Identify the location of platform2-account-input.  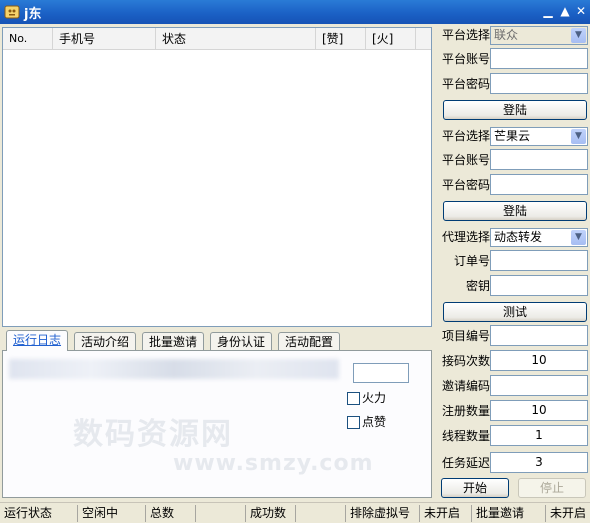
(539, 159).